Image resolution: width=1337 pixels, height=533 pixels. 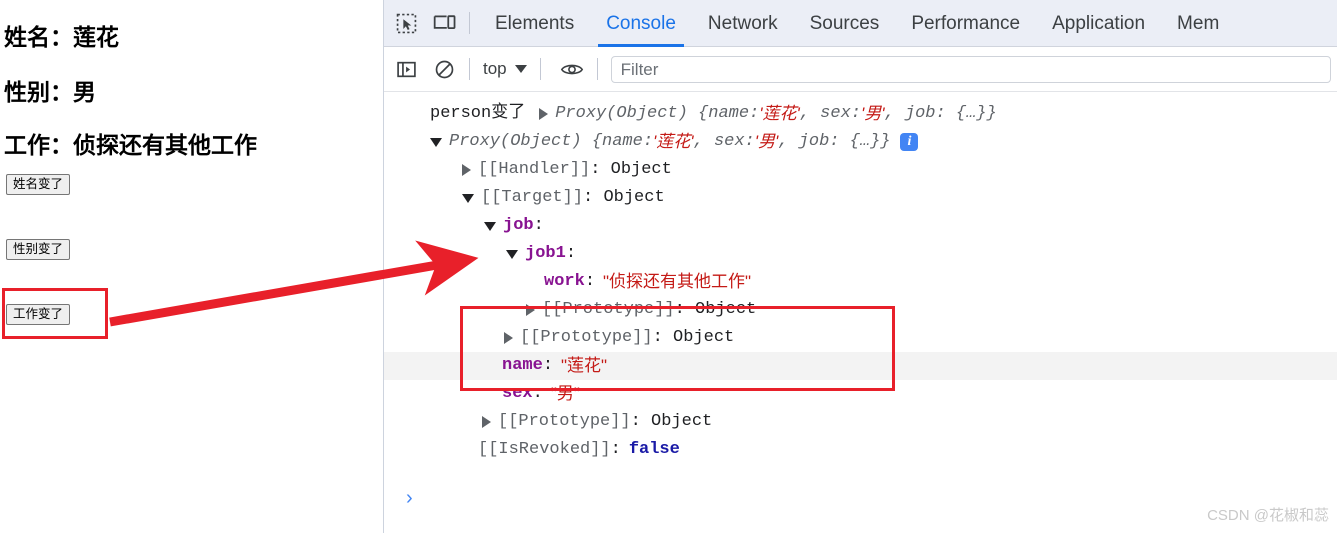 What do you see at coordinates (657, 113) in the screenshot?
I see `proxy-preview-prefix: Proxy(Object) {name:` at bounding box center [657, 113].